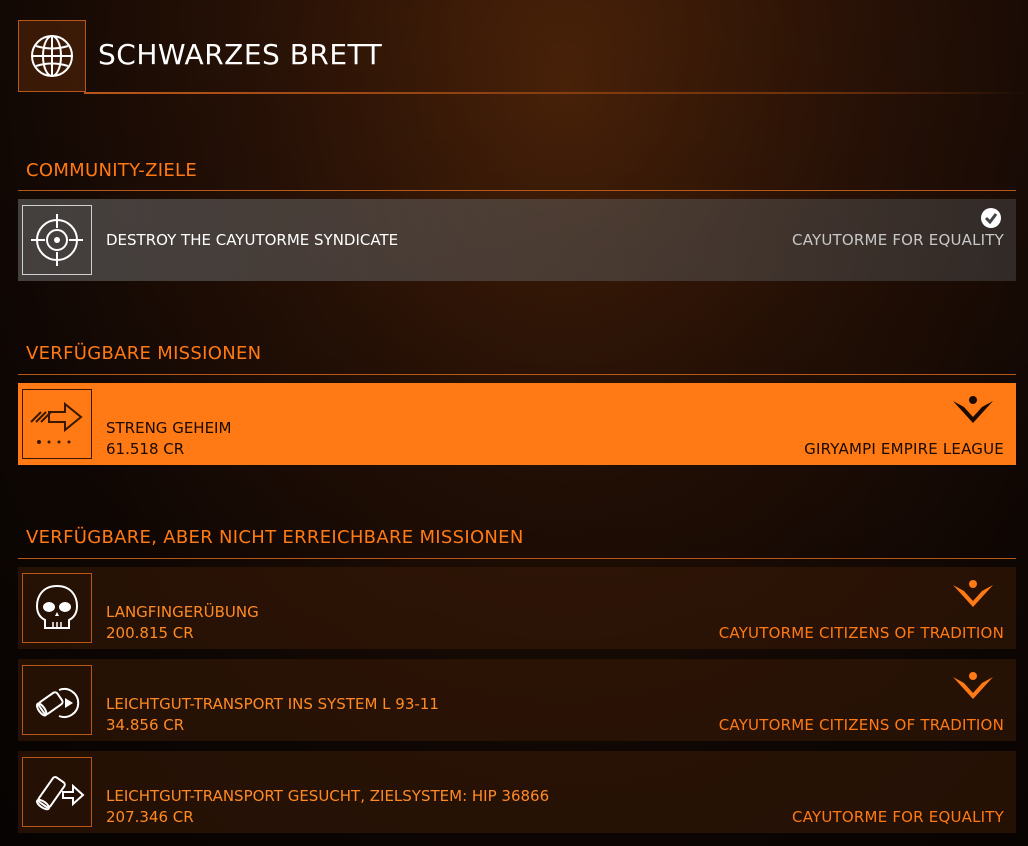  I want to click on arrow-icon, so click(57, 424).